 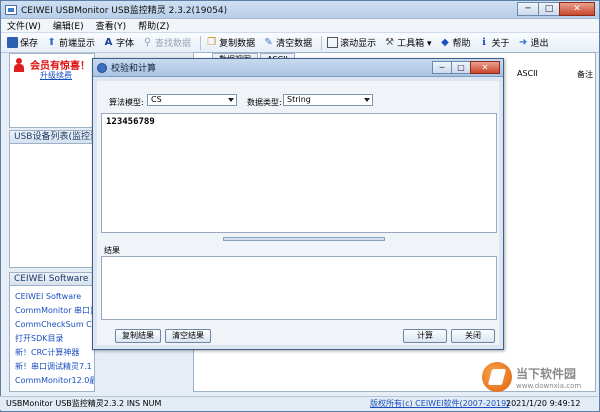 What do you see at coordinates (19, 64) in the screenshot?
I see `user-icon` at bounding box center [19, 64].